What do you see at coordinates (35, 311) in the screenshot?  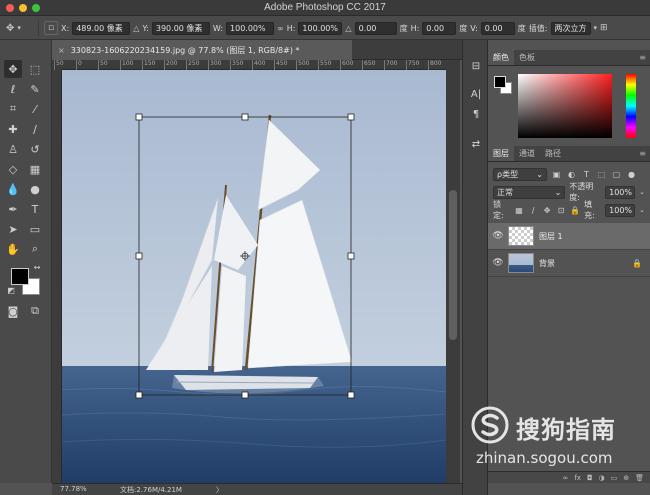 I see `screen-mode-icon: ⧉` at bounding box center [35, 311].